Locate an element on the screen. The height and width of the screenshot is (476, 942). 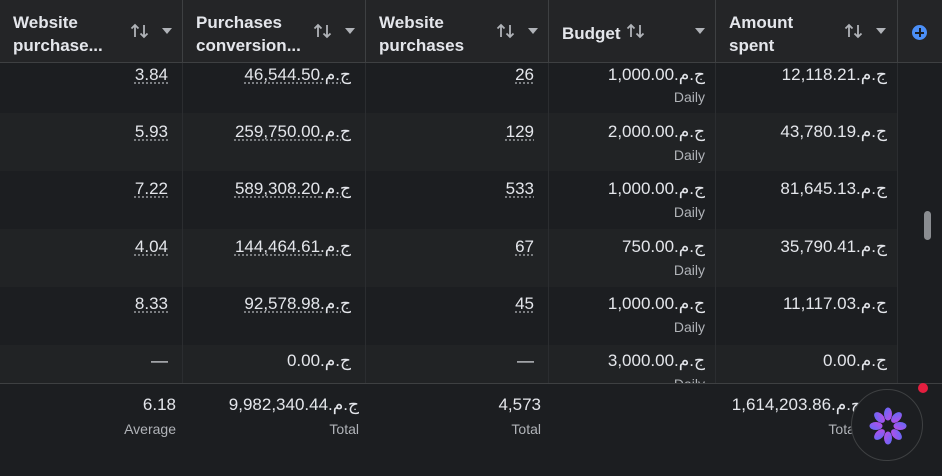
cell-purchases: 533 is located at coordinates (457, 200).